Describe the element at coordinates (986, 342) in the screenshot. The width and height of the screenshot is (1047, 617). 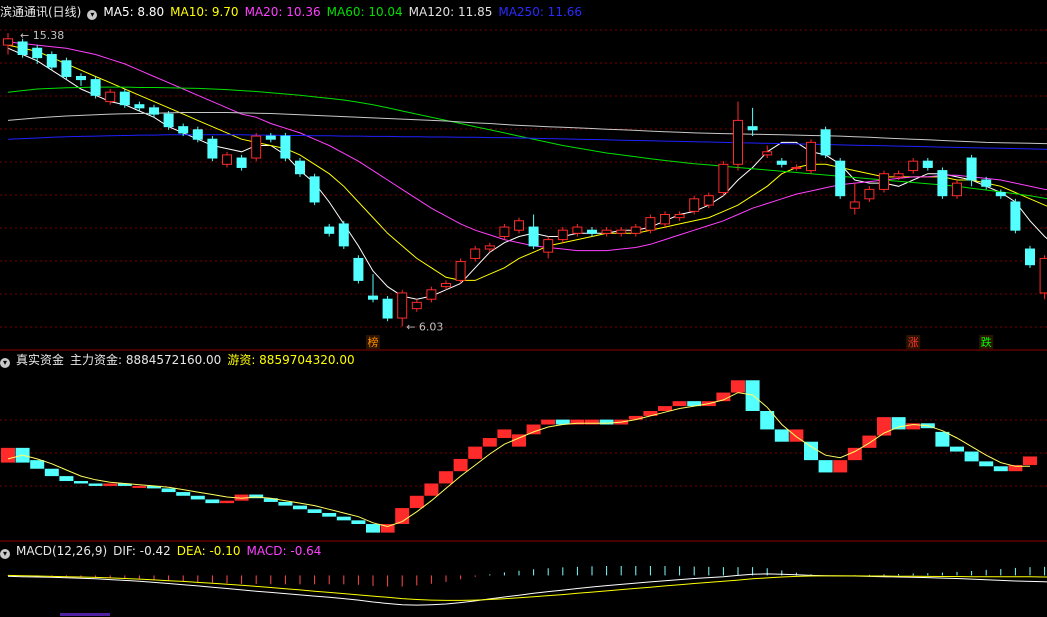
I see `badge-跌: 跌` at that location.